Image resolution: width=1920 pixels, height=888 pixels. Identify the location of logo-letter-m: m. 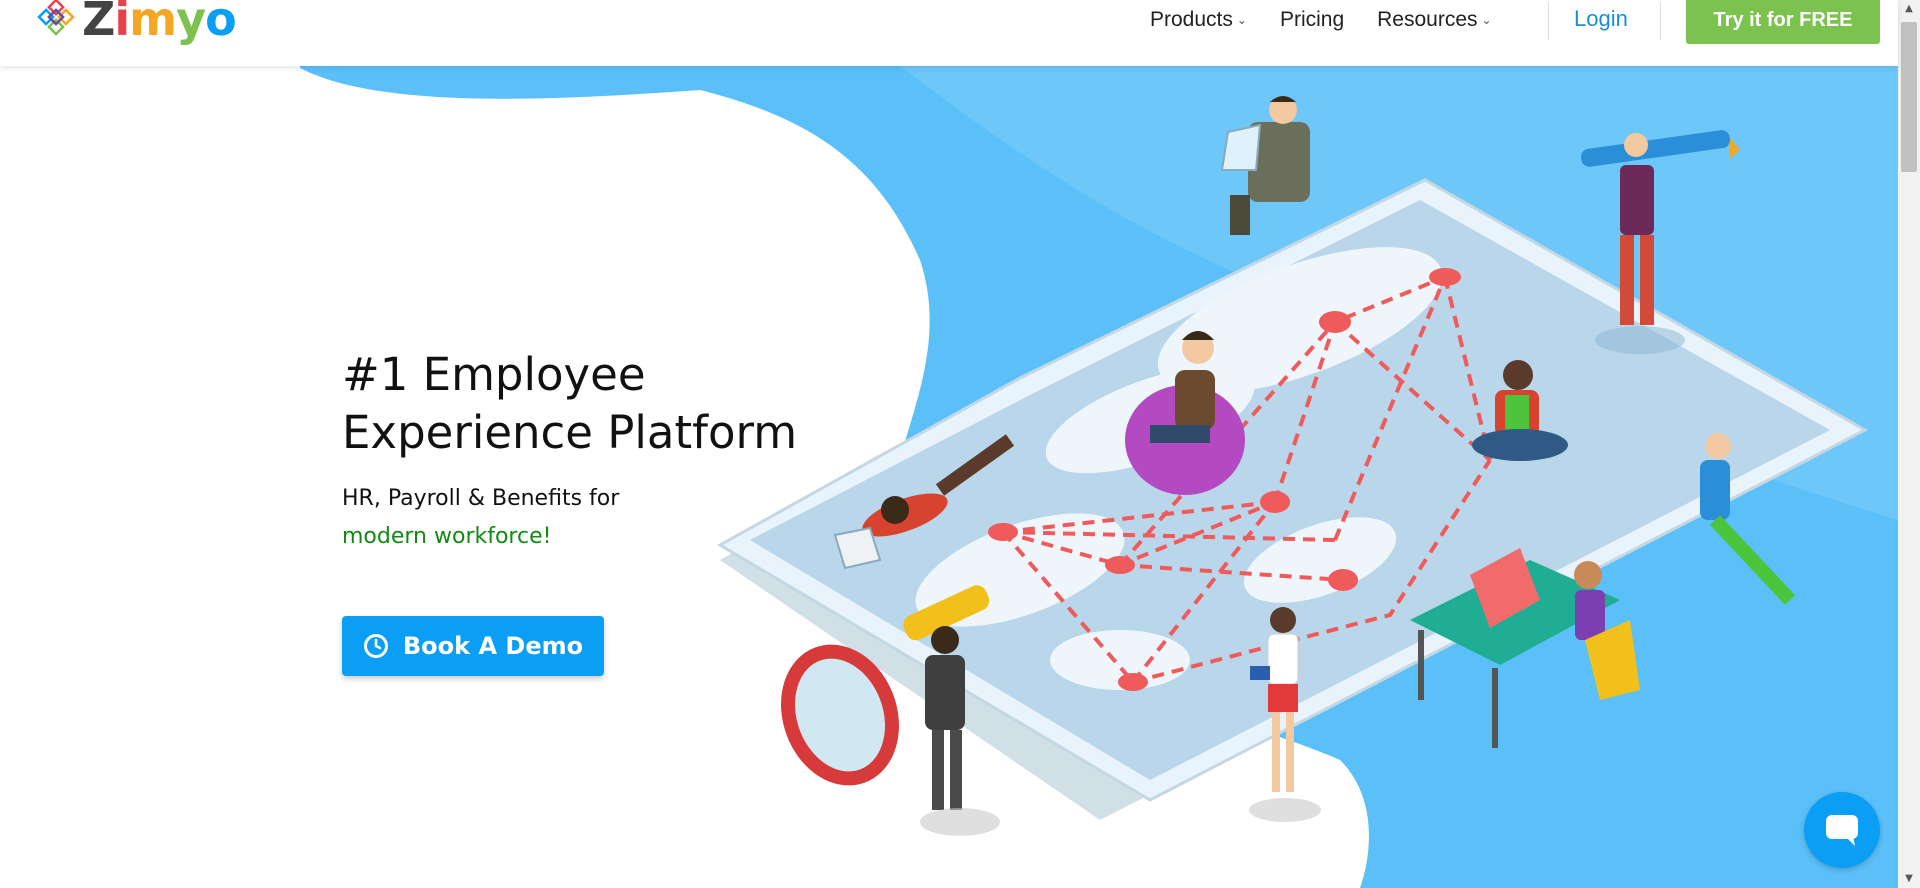
(153, 23).